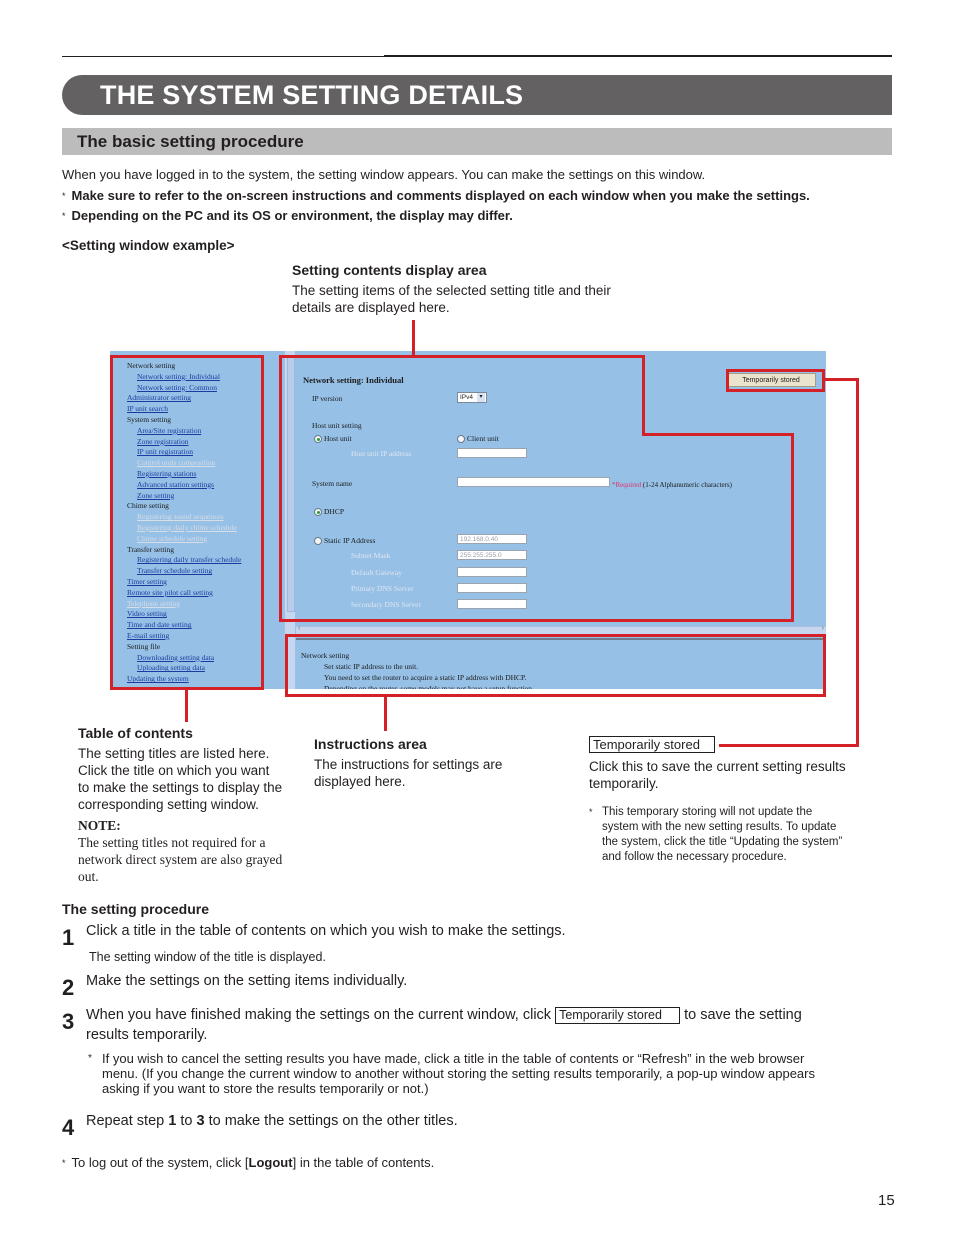  I want to click on required-hint-text: (1-24 Alphanumeric characters), so click(686, 485).